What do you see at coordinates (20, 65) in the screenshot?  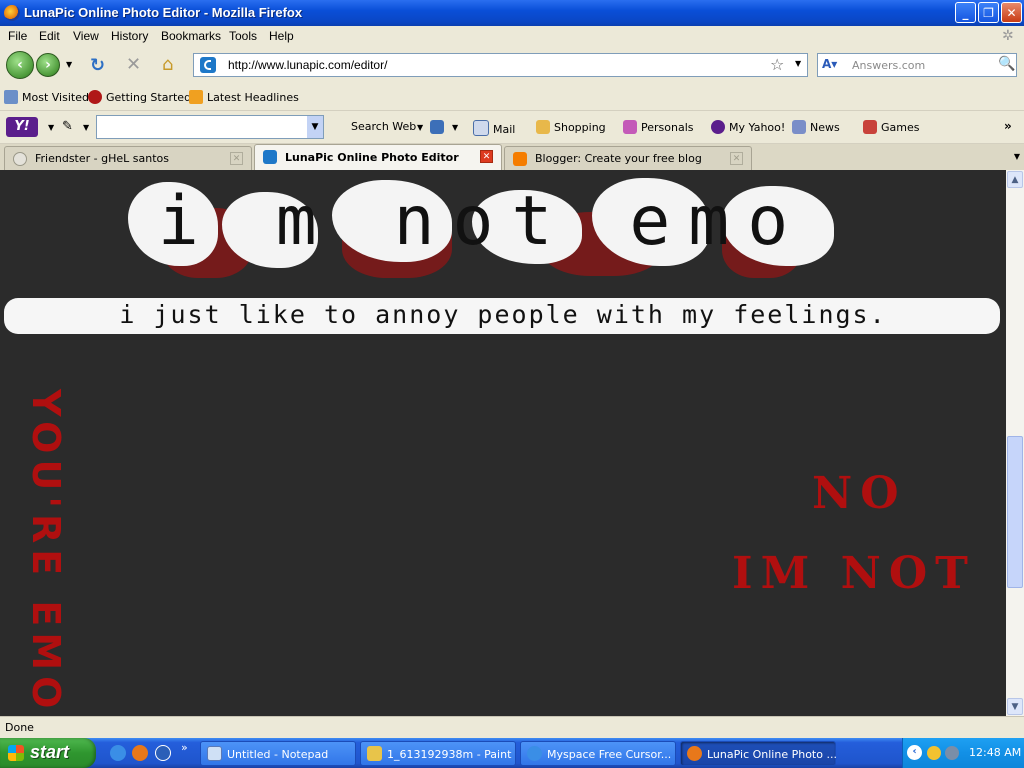 I see `back-button: ‹` at bounding box center [20, 65].